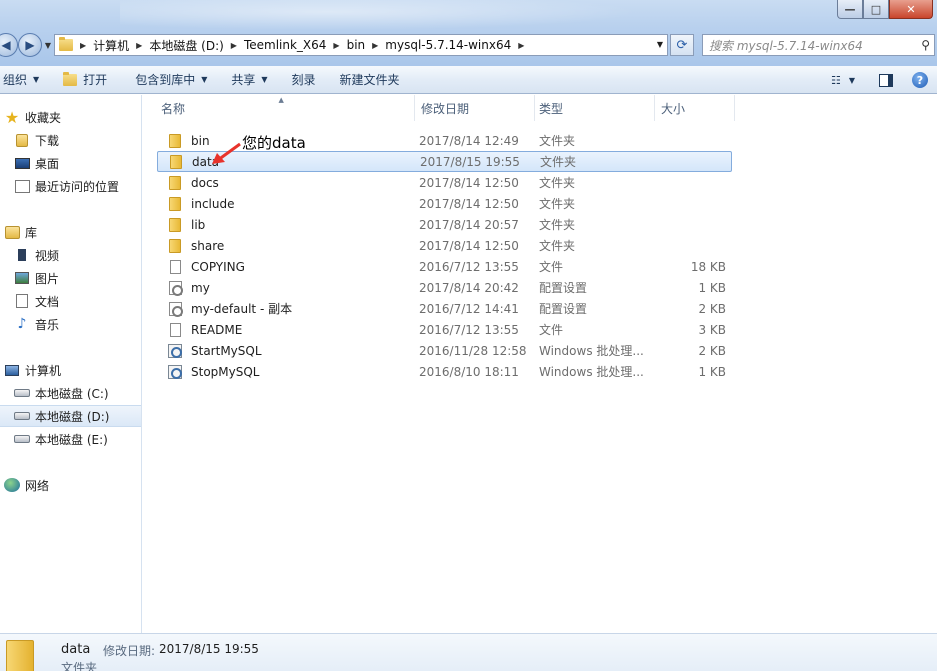 Image resolution: width=937 pixels, height=671 pixels. What do you see at coordinates (22, 278) in the screenshot?
I see `picture-icon` at bounding box center [22, 278].